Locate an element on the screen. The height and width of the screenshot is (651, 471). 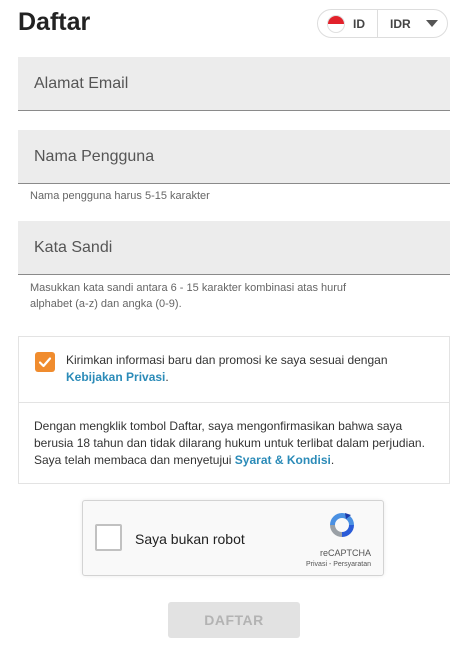
username-hint: Nama pengguna harus 5-15 karakter is located at coordinates (120, 196).